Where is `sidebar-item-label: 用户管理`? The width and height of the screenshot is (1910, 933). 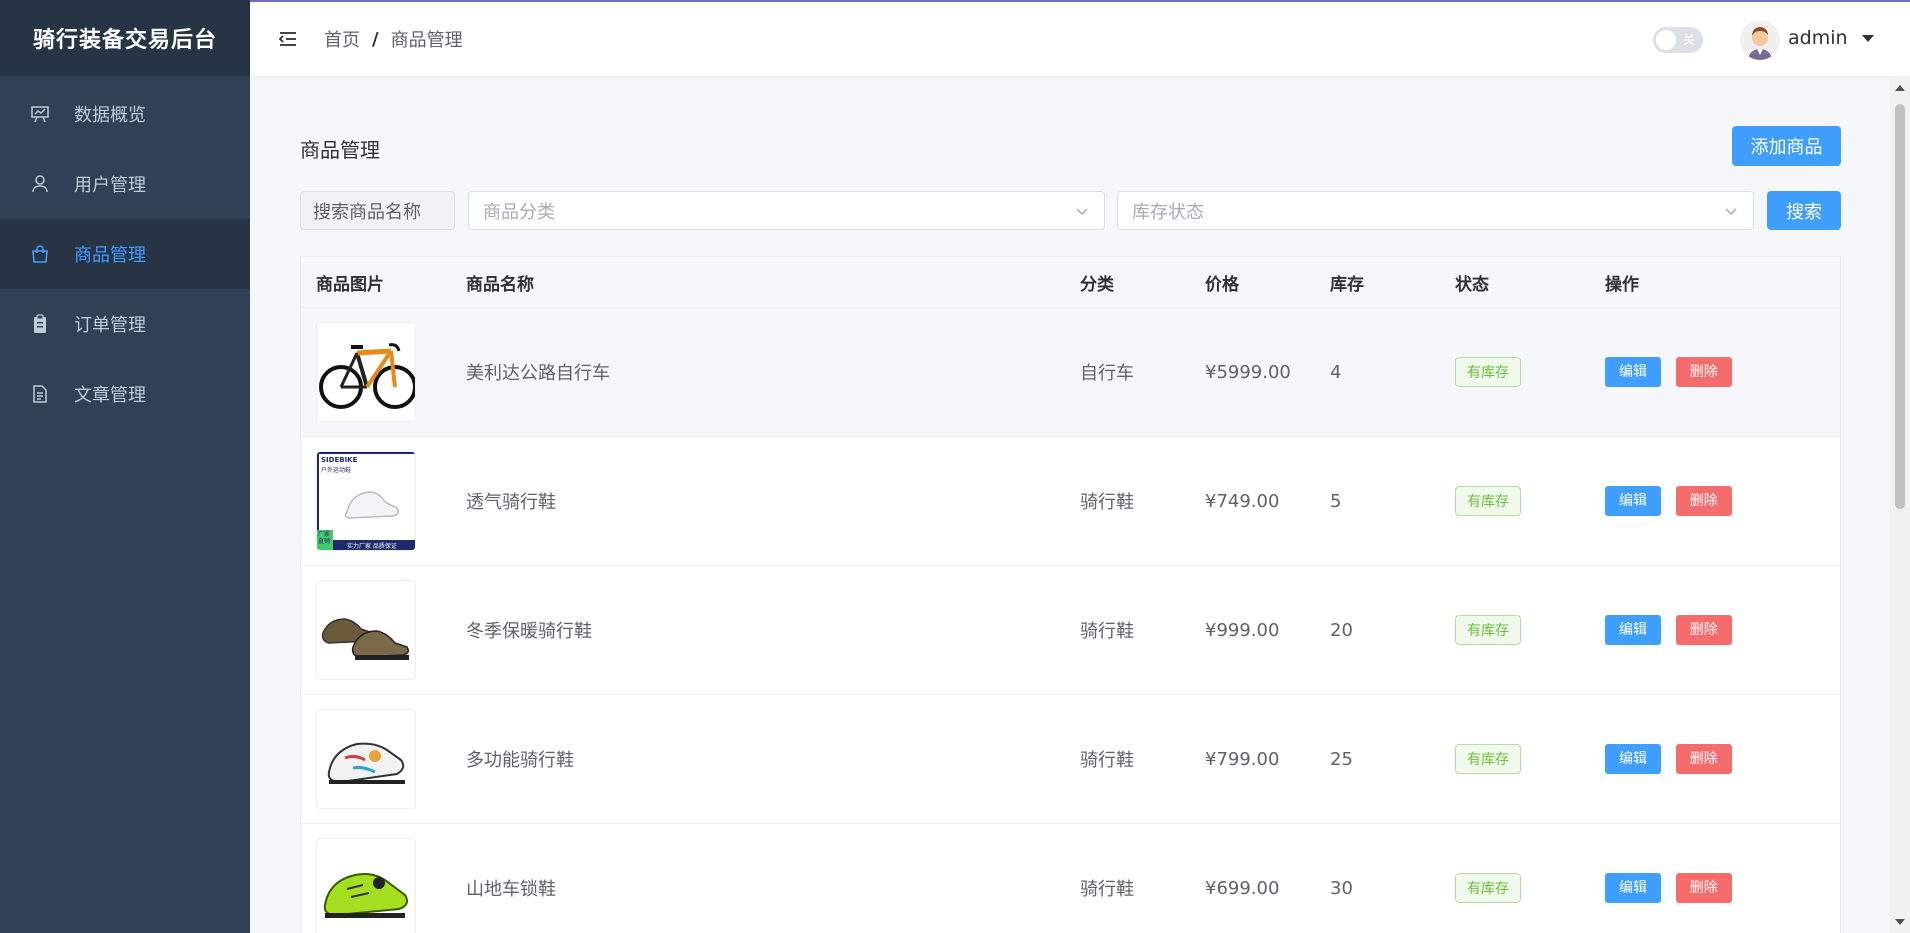 sidebar-item-label: 用户管理 is located at coordinates (110, 185).